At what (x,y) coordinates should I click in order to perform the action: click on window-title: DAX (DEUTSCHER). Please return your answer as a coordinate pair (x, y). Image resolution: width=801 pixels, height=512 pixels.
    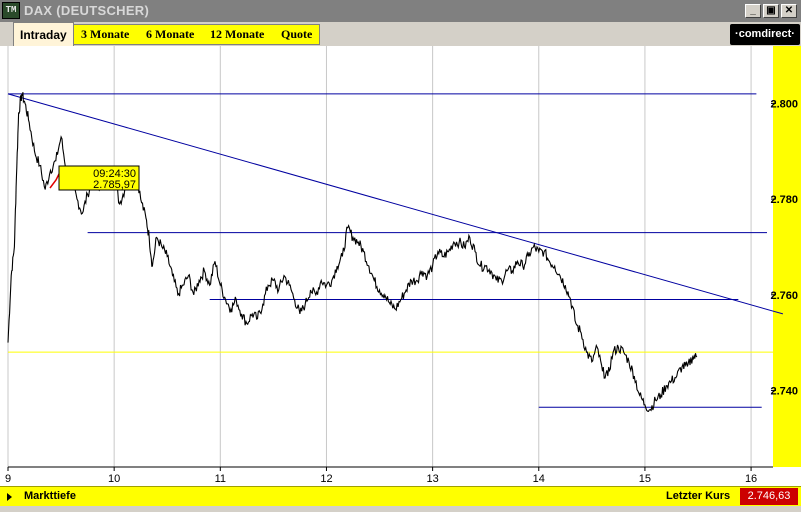
    Looking at the image, I should click on (87, 10).